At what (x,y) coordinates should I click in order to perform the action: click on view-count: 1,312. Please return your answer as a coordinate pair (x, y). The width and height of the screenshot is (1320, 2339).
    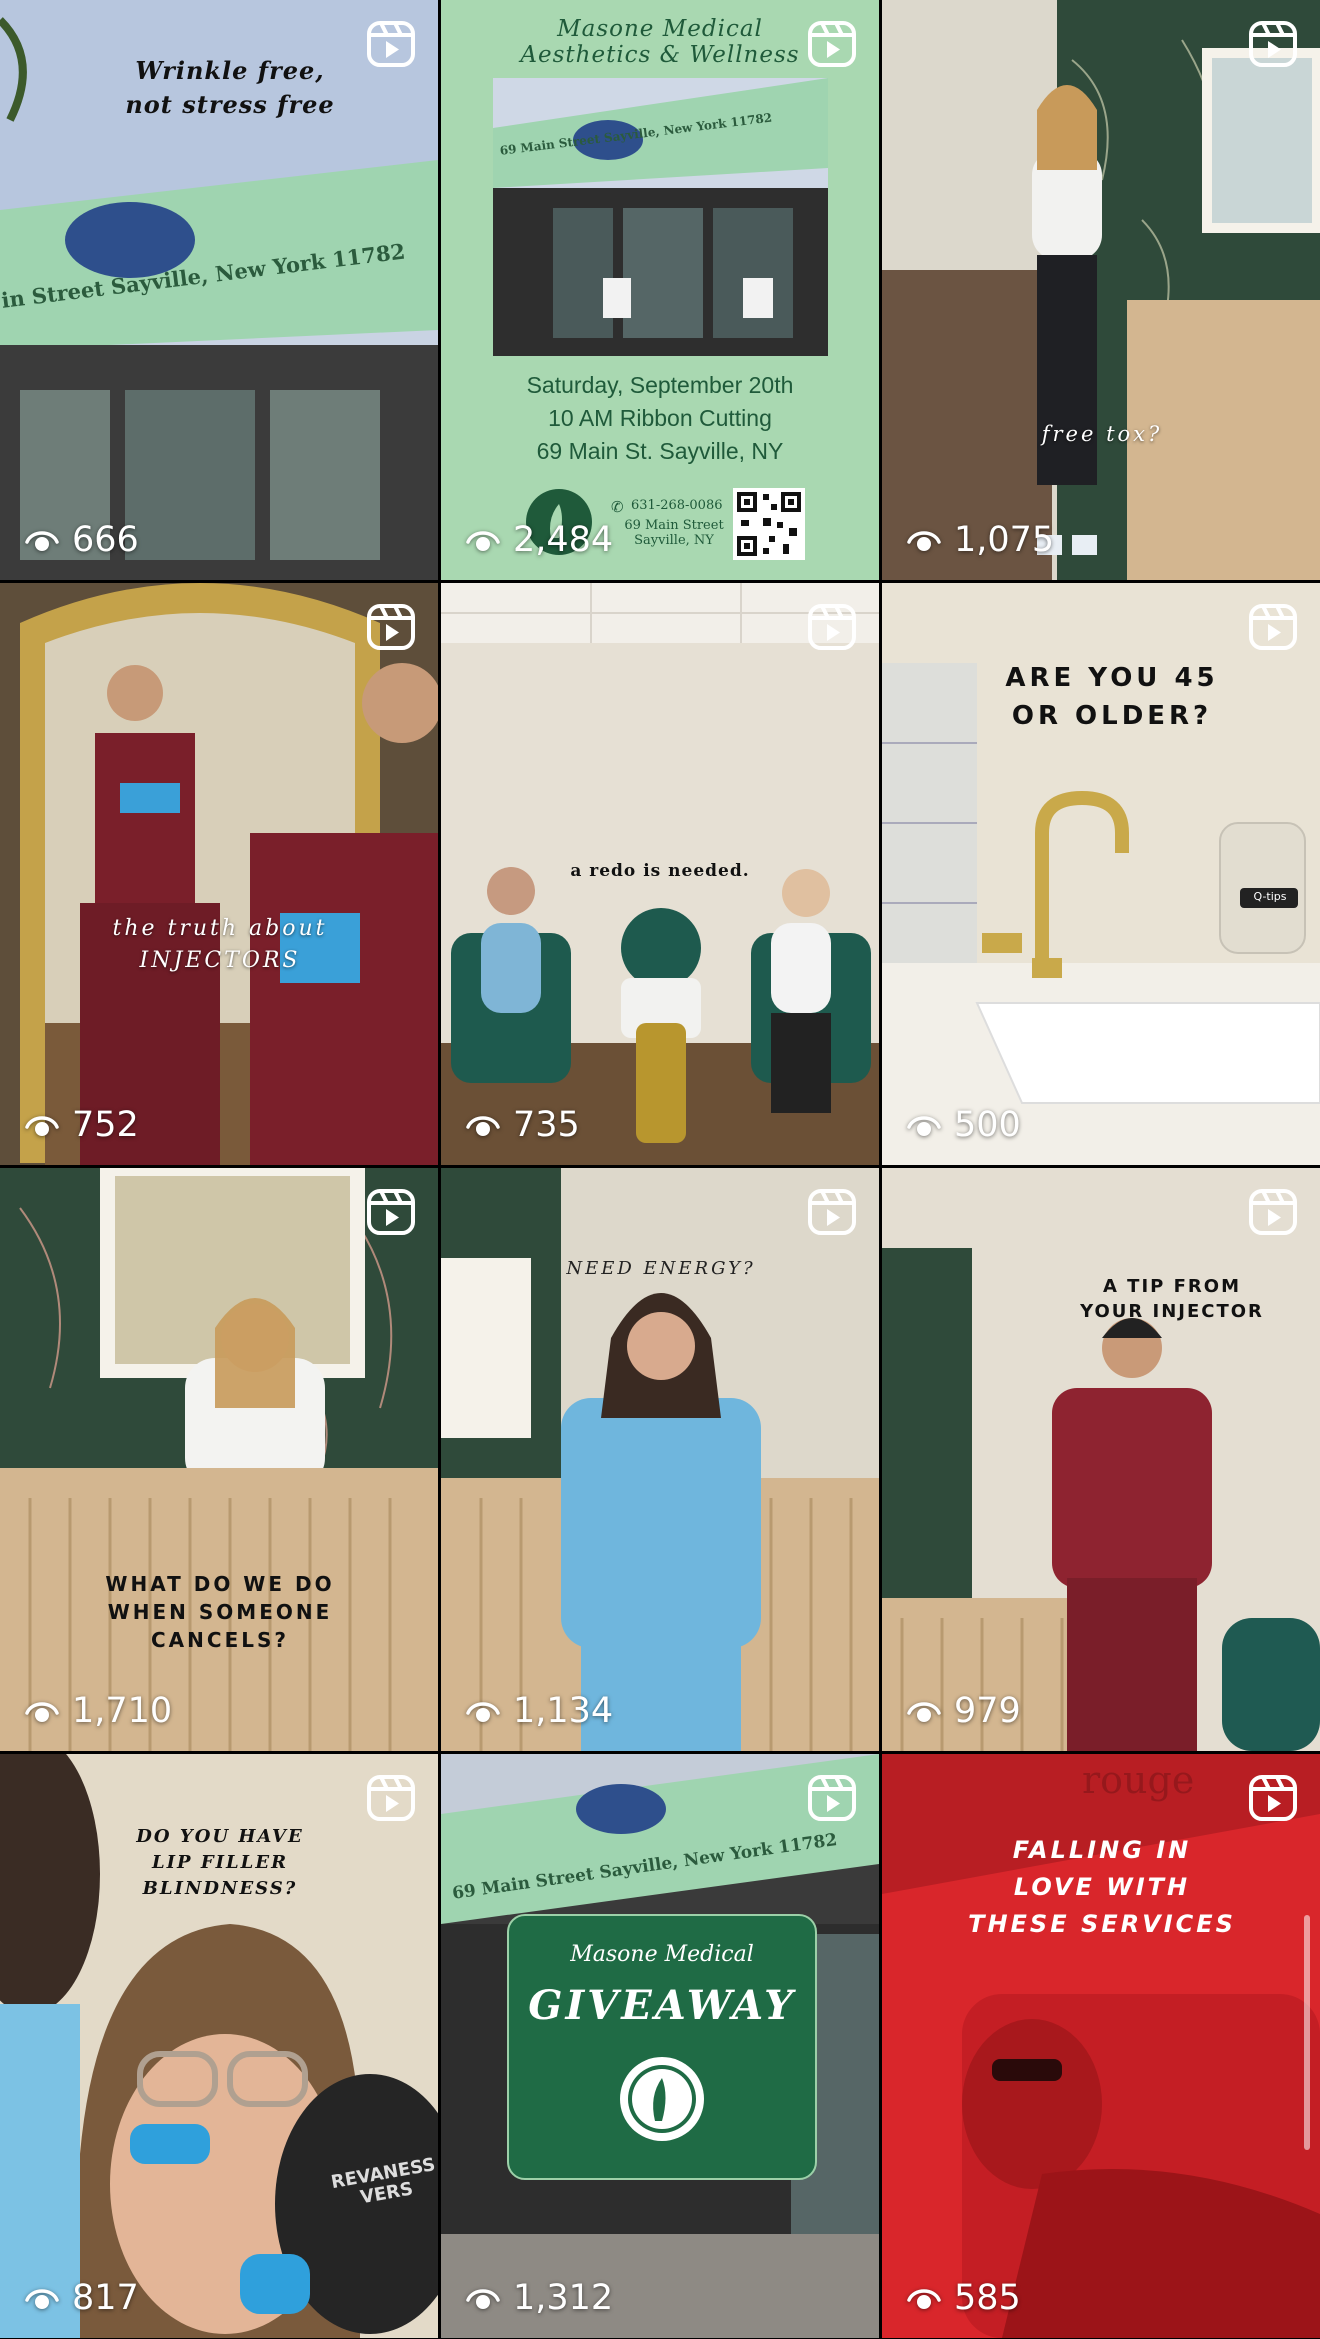
    Looking at the image, I should click on (539, 2298).